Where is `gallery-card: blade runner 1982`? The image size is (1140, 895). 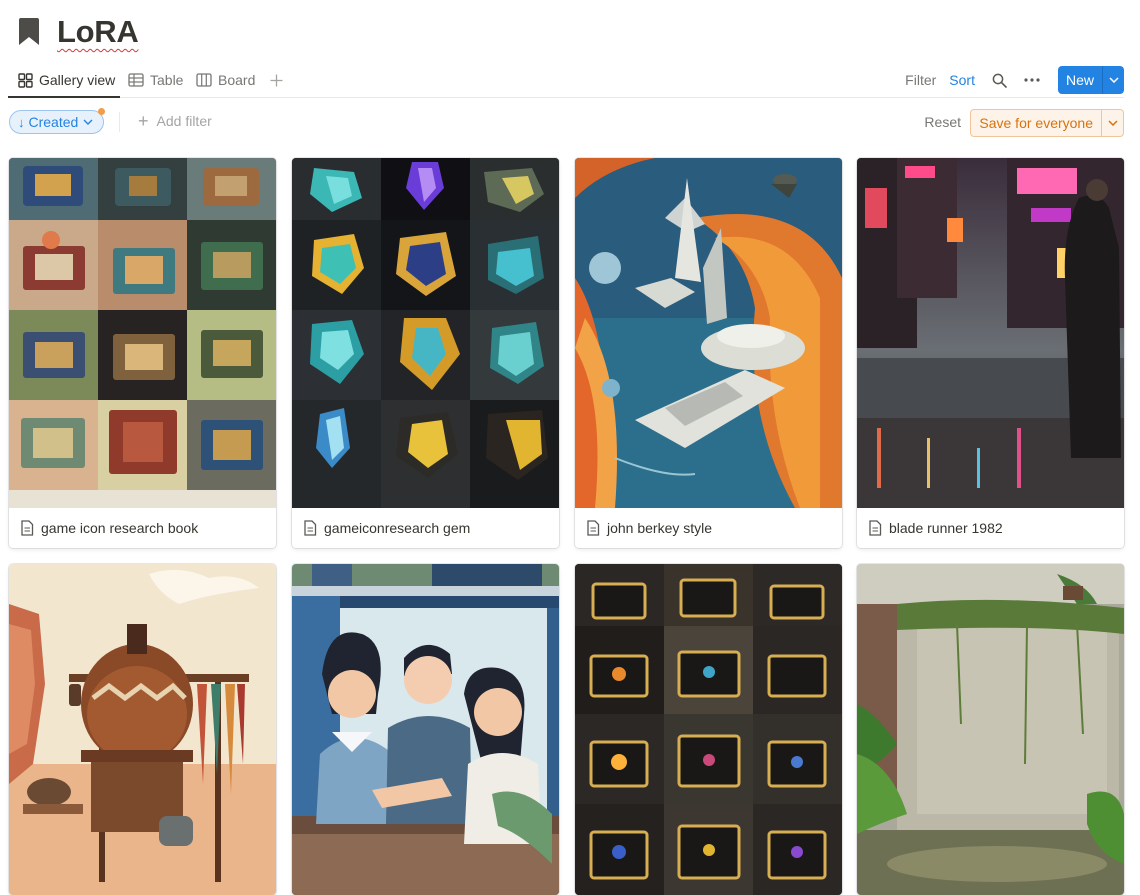 gallery-card: blade runner 1982 is located at coordinates (990, 353).